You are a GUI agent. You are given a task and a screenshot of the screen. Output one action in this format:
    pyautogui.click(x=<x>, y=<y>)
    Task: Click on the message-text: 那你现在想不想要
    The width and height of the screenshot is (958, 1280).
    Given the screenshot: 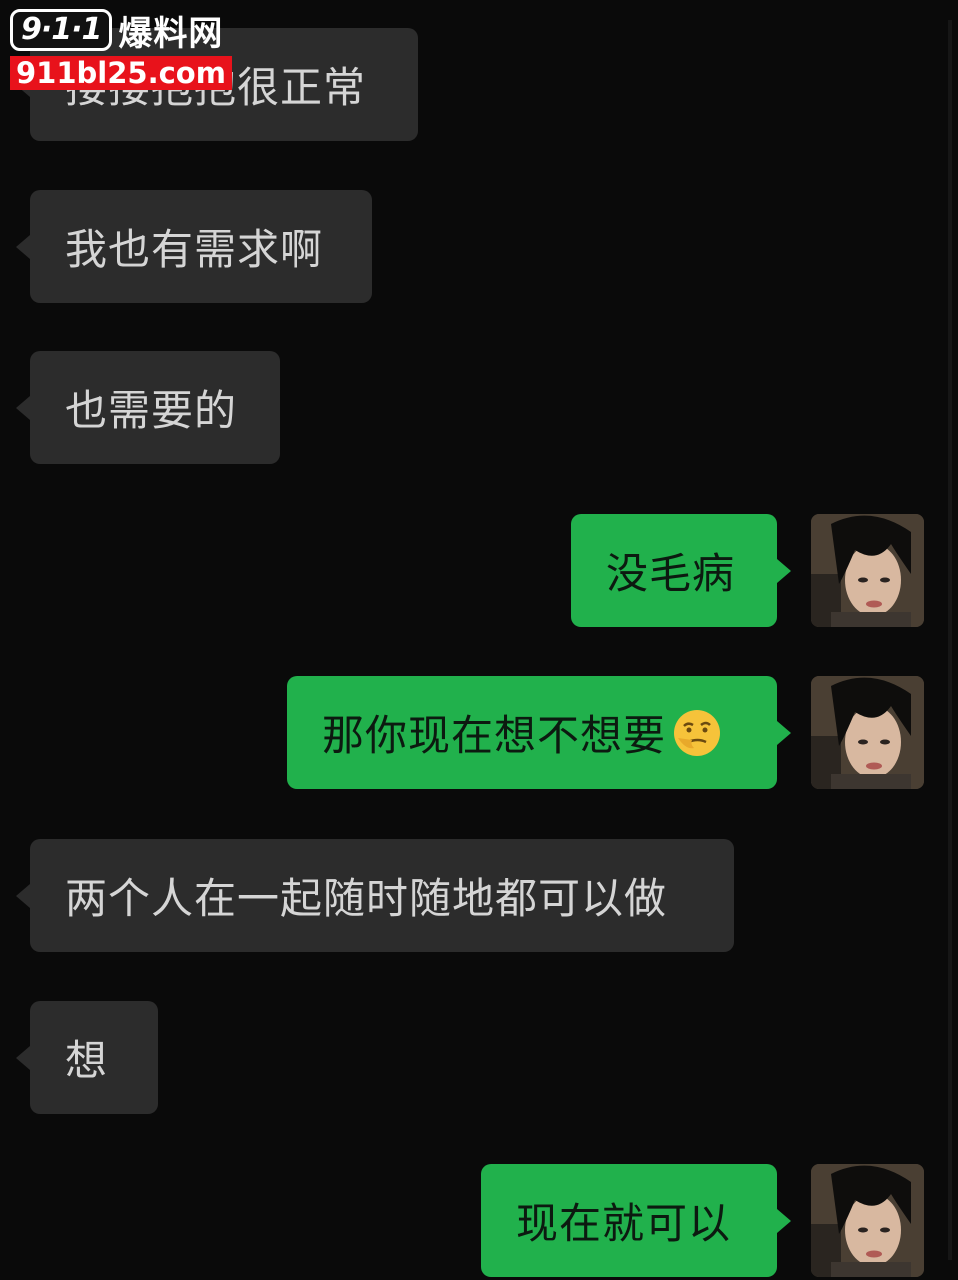 What is the action you would take?
    pyautogui.click(x=494, y=735)
    